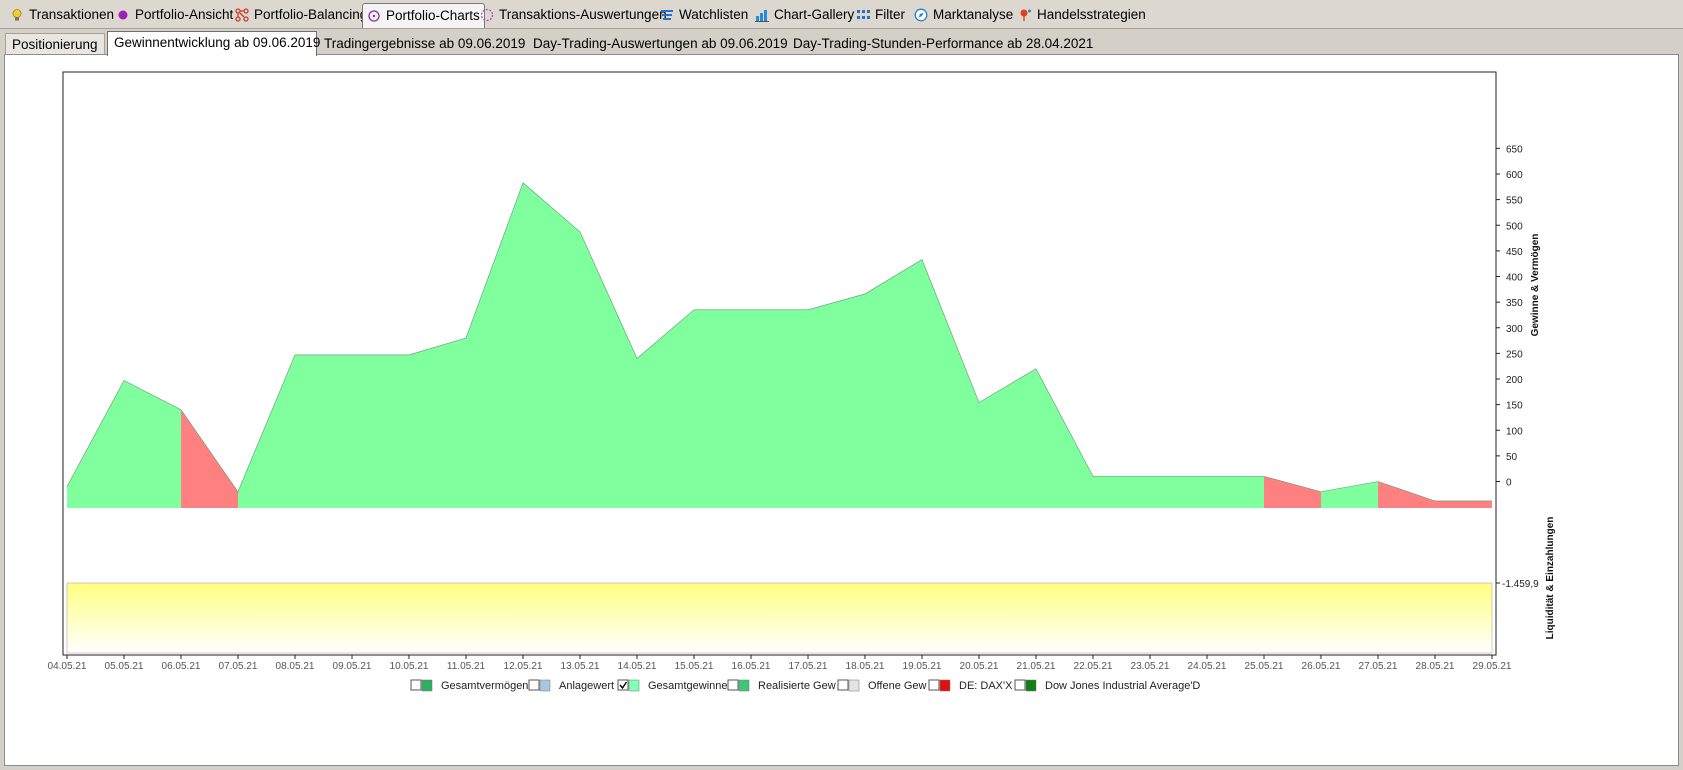 The height and width of the screenshot is (770, 1683). I want to click on tab-filter: Filter, so click(880, 15).